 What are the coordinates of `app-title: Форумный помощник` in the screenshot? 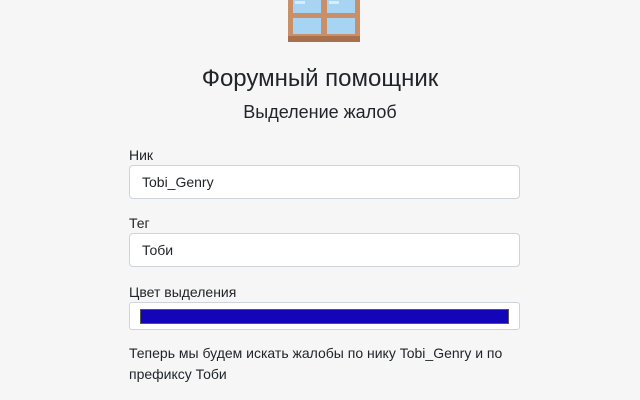 It's located at (320, 78).